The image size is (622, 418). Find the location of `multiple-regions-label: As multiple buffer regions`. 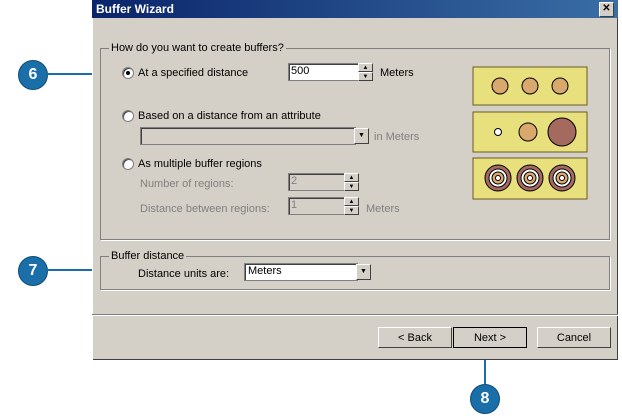

multiple-regions-label: As multiple buffer regions is located at coordinates (200, 164).